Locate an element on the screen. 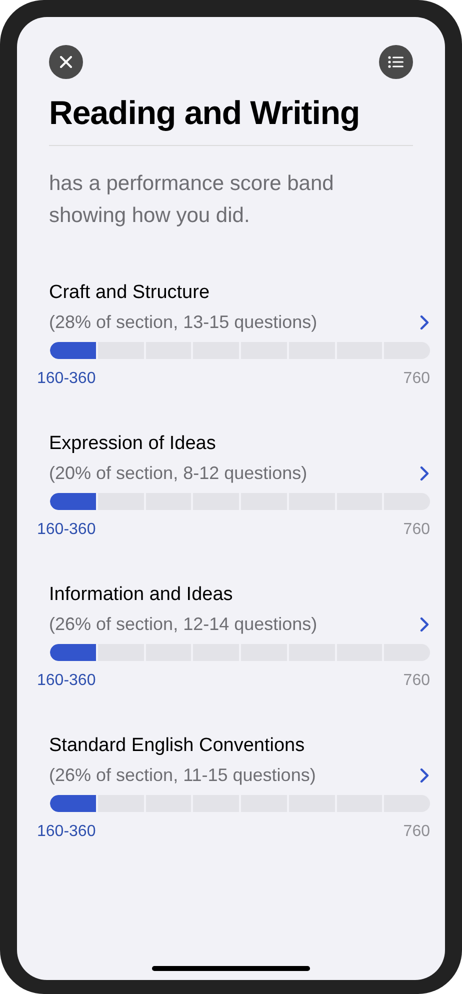 The width and height of the screenshot is (462, 994). domain-detail: (26% of section, 12-14 questions) is located at coordinates (183, 624).